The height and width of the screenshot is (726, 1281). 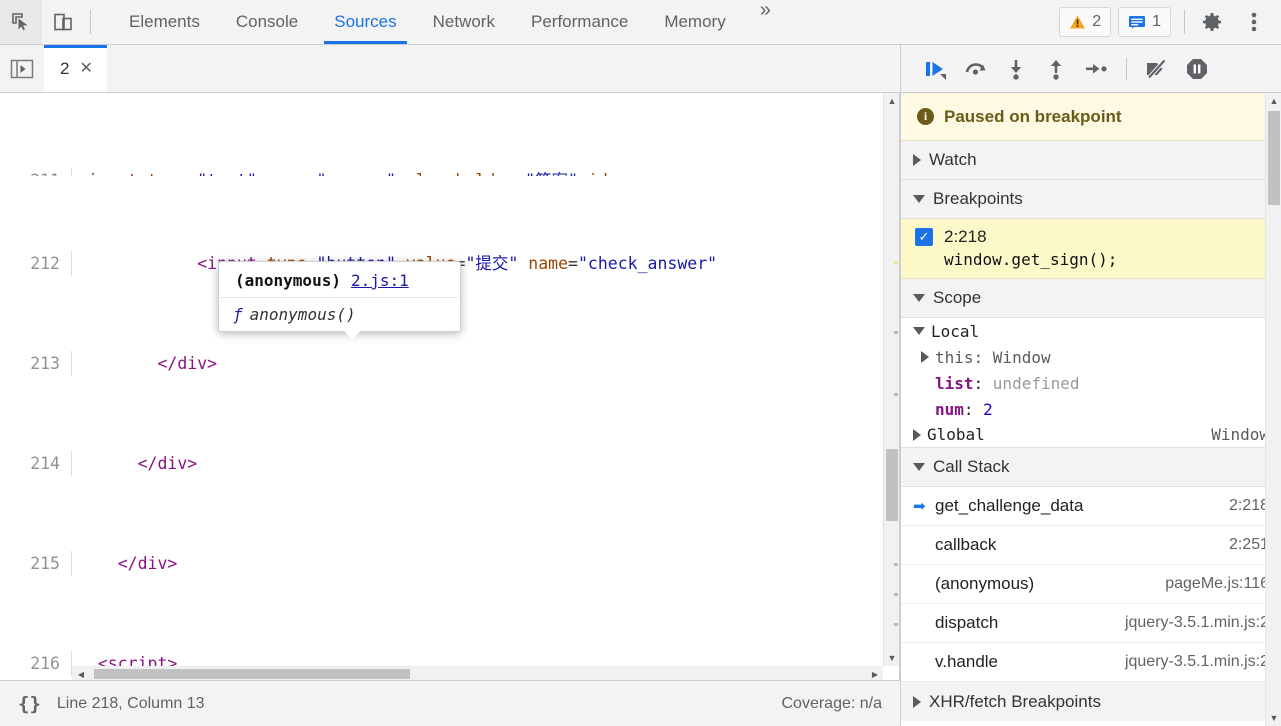 I want to click on object-value-popover: (anonymous) 2.js:1 ƒ anonymous(), so click(x=339, y=300).